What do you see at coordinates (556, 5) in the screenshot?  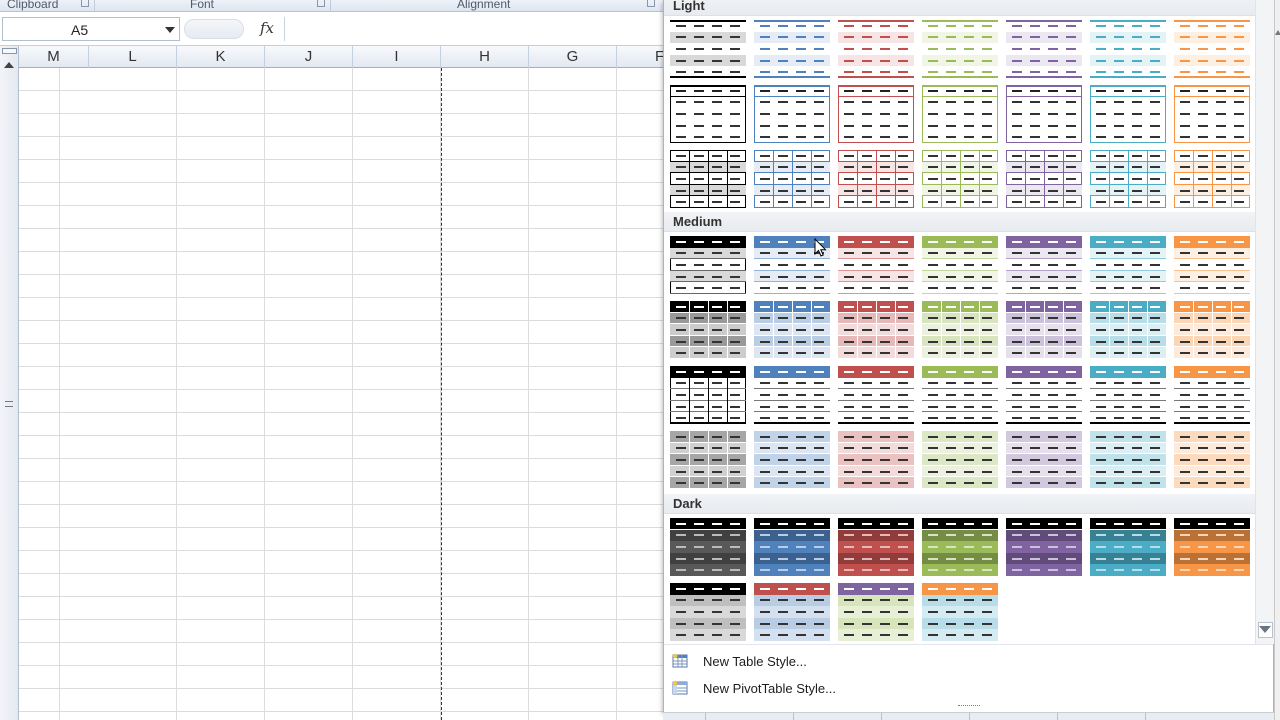 I see `ribbon-group-alignment: Alignment` at bounding box center [556, 5].